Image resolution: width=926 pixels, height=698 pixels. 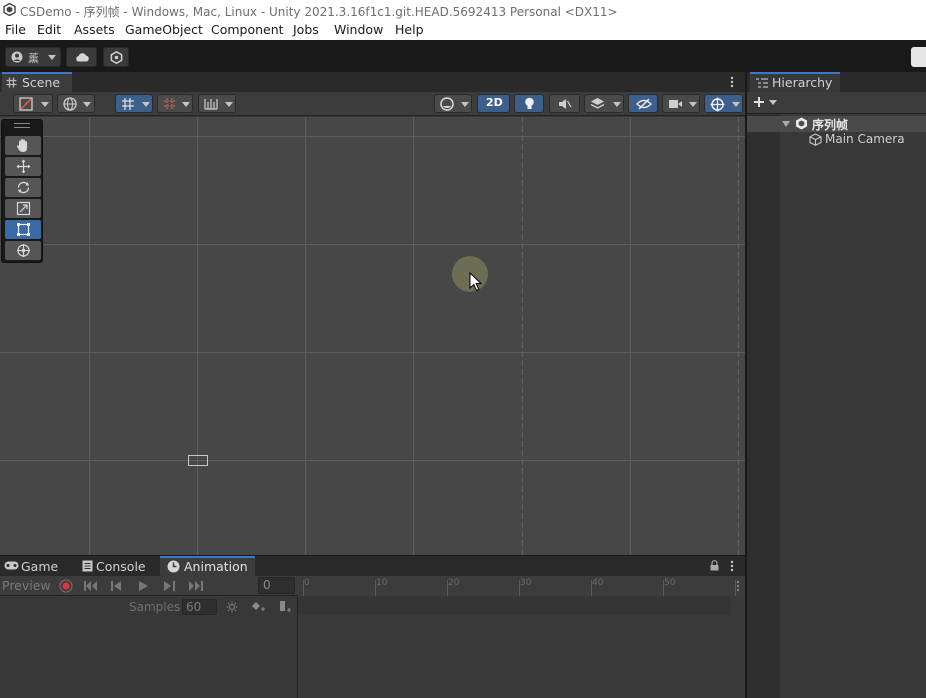 I want to click on draw-mode-dropdown, so click(x=33, y=103).